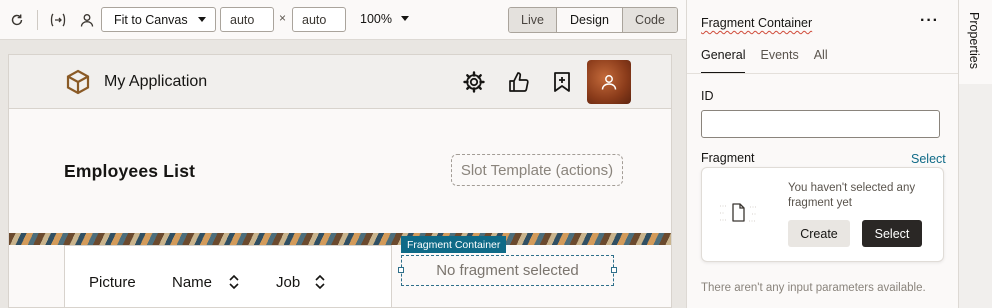 The image size is (992, 308). What do you see at coordinates (340, 82) in the screenshot?
I see `app-header: My Application` at bounding box center [340, 82].